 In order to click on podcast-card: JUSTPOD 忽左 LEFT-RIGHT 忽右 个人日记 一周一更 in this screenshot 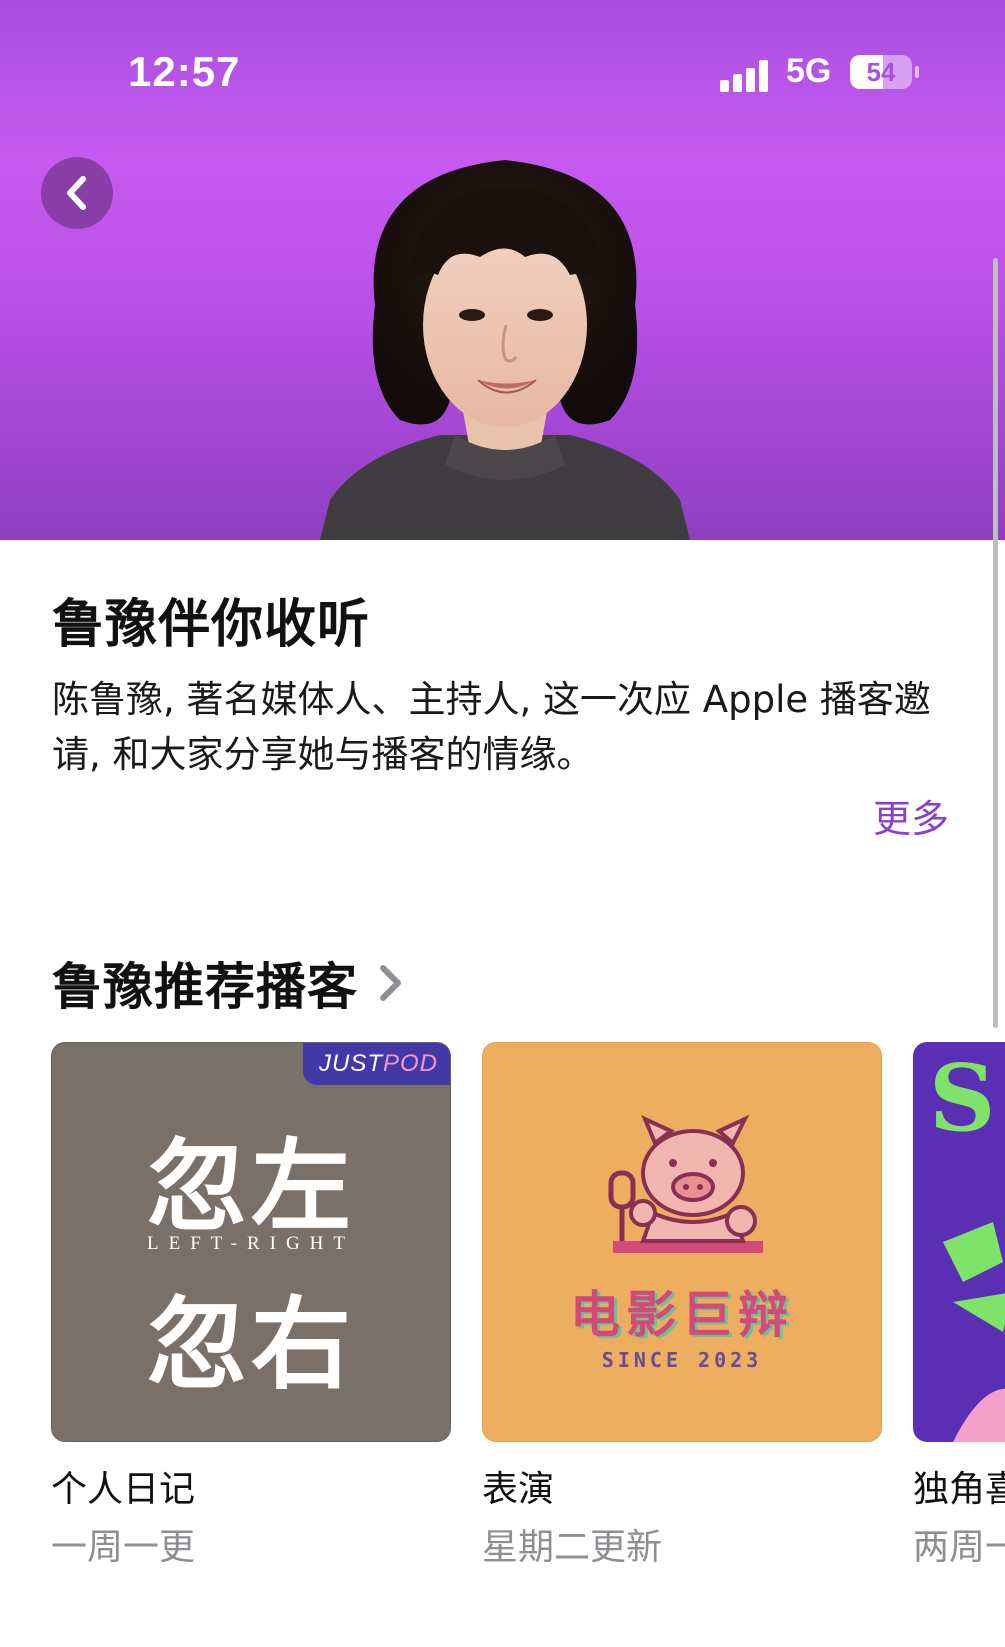, I will do `click(251, 1302)`.